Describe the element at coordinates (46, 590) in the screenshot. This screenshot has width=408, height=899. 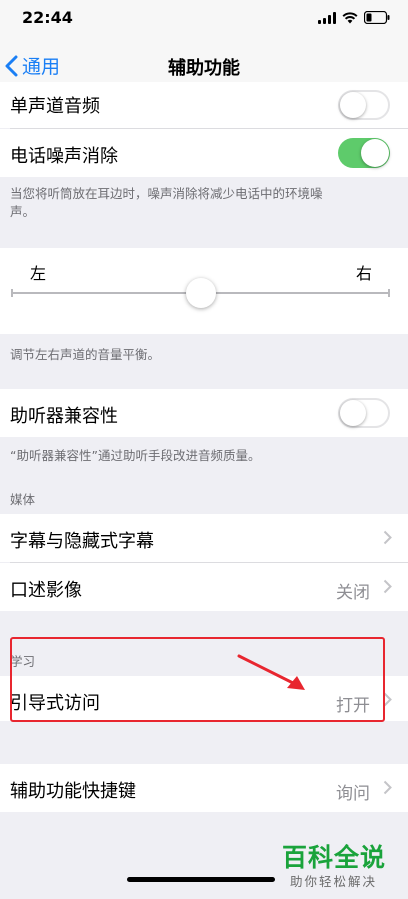
I see `audio-desc-label: 口述影像` at that location.